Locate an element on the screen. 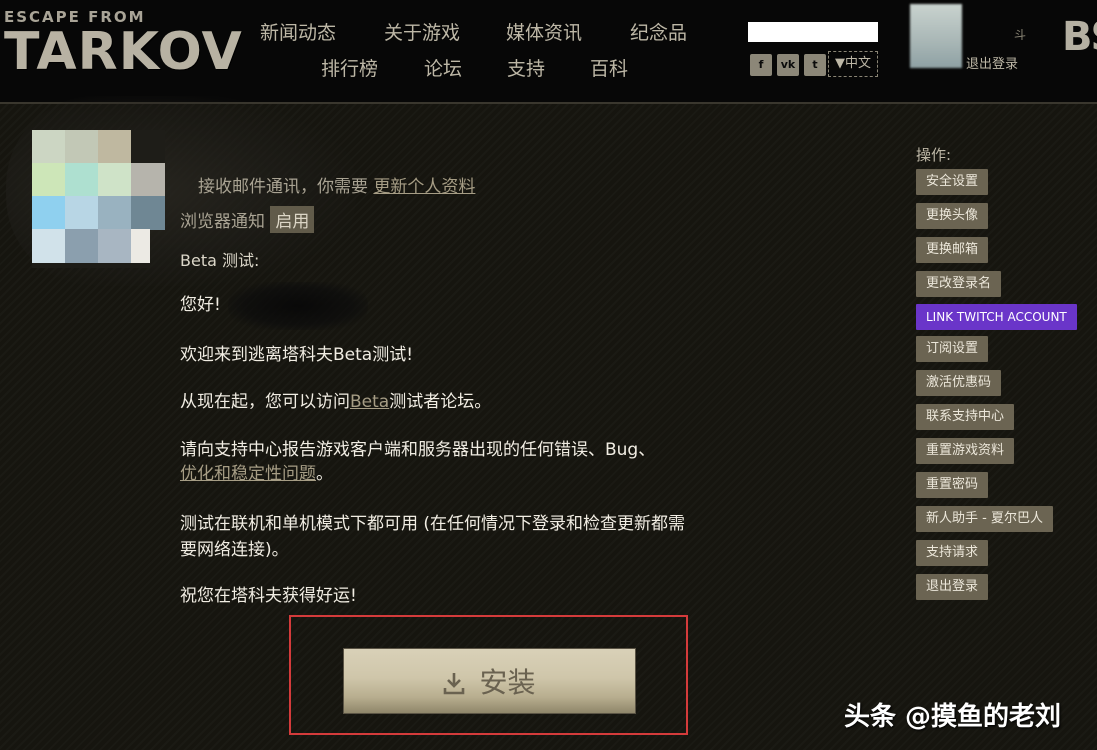 The height and width of the screenshot is (750, 1097). bsg-logo: BSG is located at coordinates (1079, 37).